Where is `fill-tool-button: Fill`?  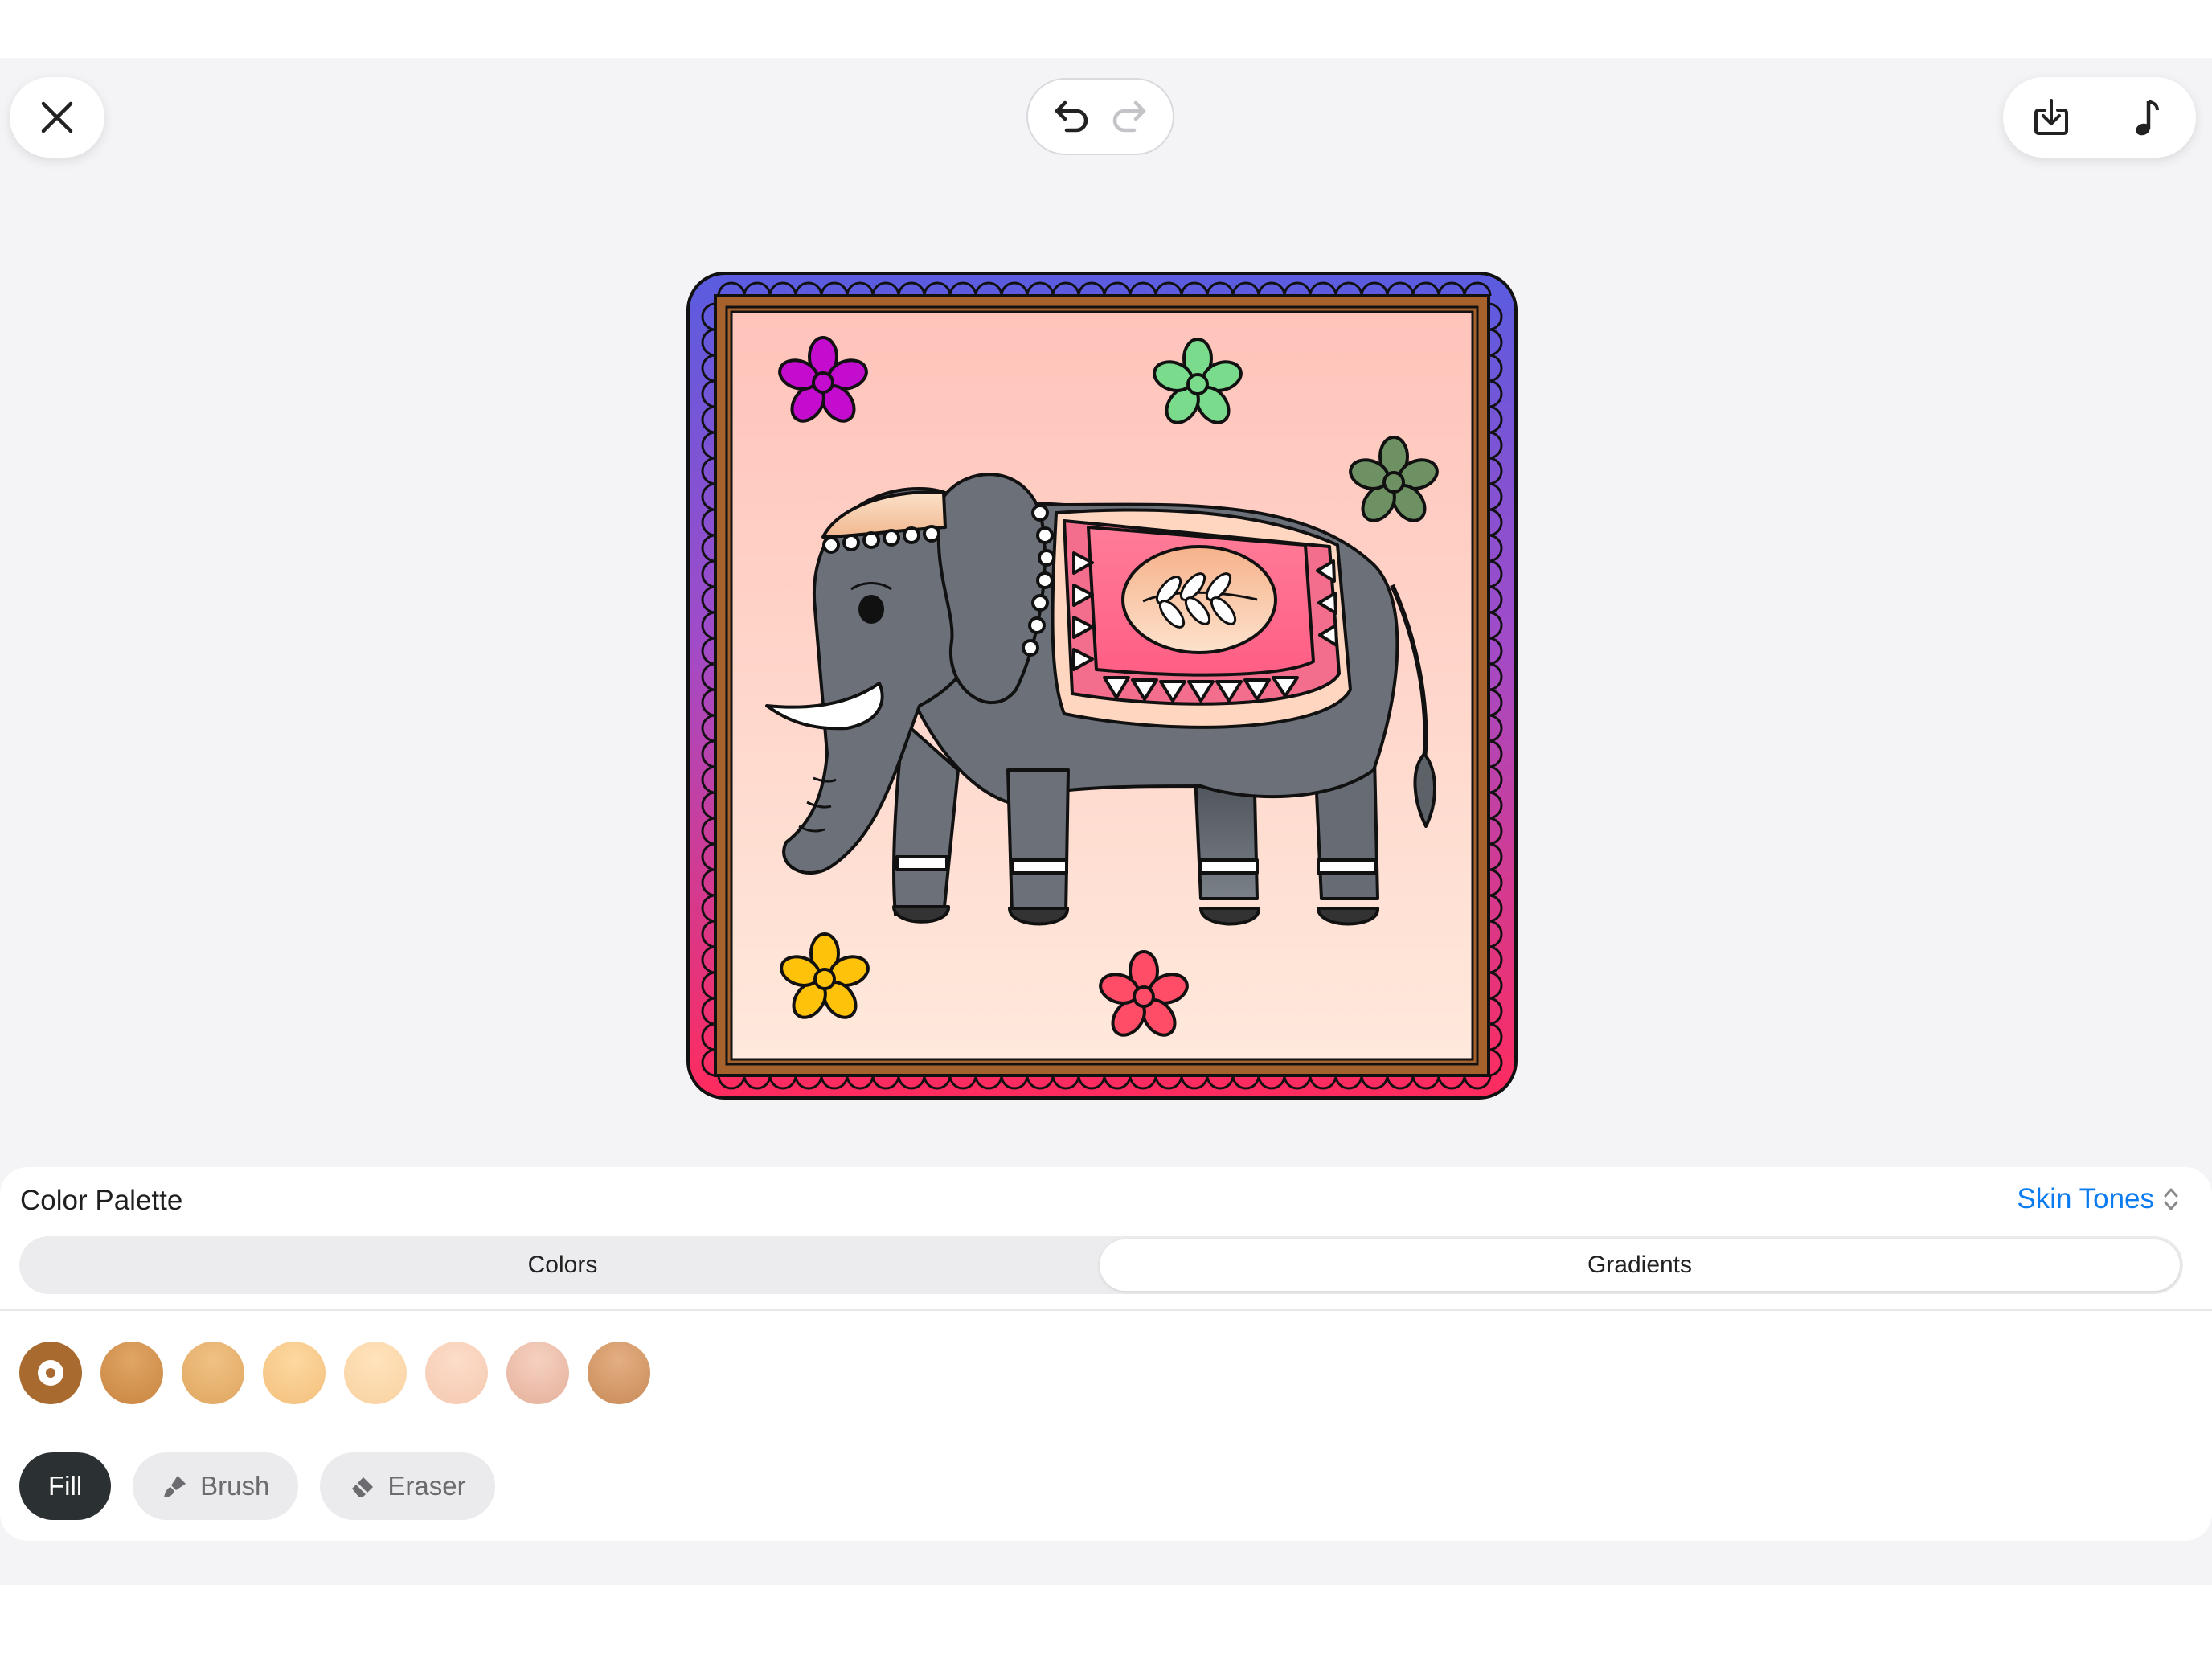
fill-tool-button: Fill is located at coordinates (65, 1486).